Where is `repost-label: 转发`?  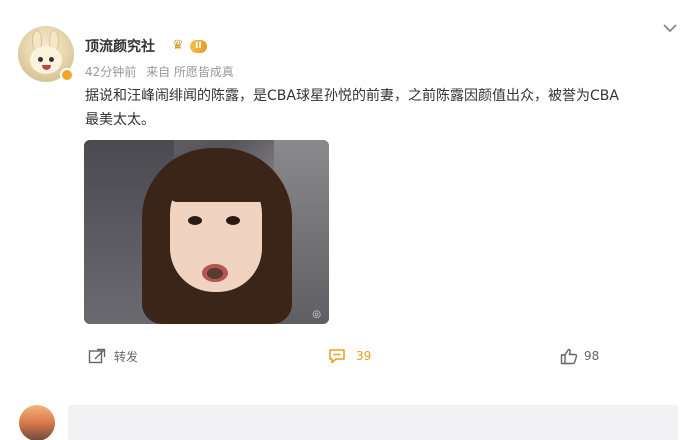 repost-label: 转发 is located at coordinates (126, 356).